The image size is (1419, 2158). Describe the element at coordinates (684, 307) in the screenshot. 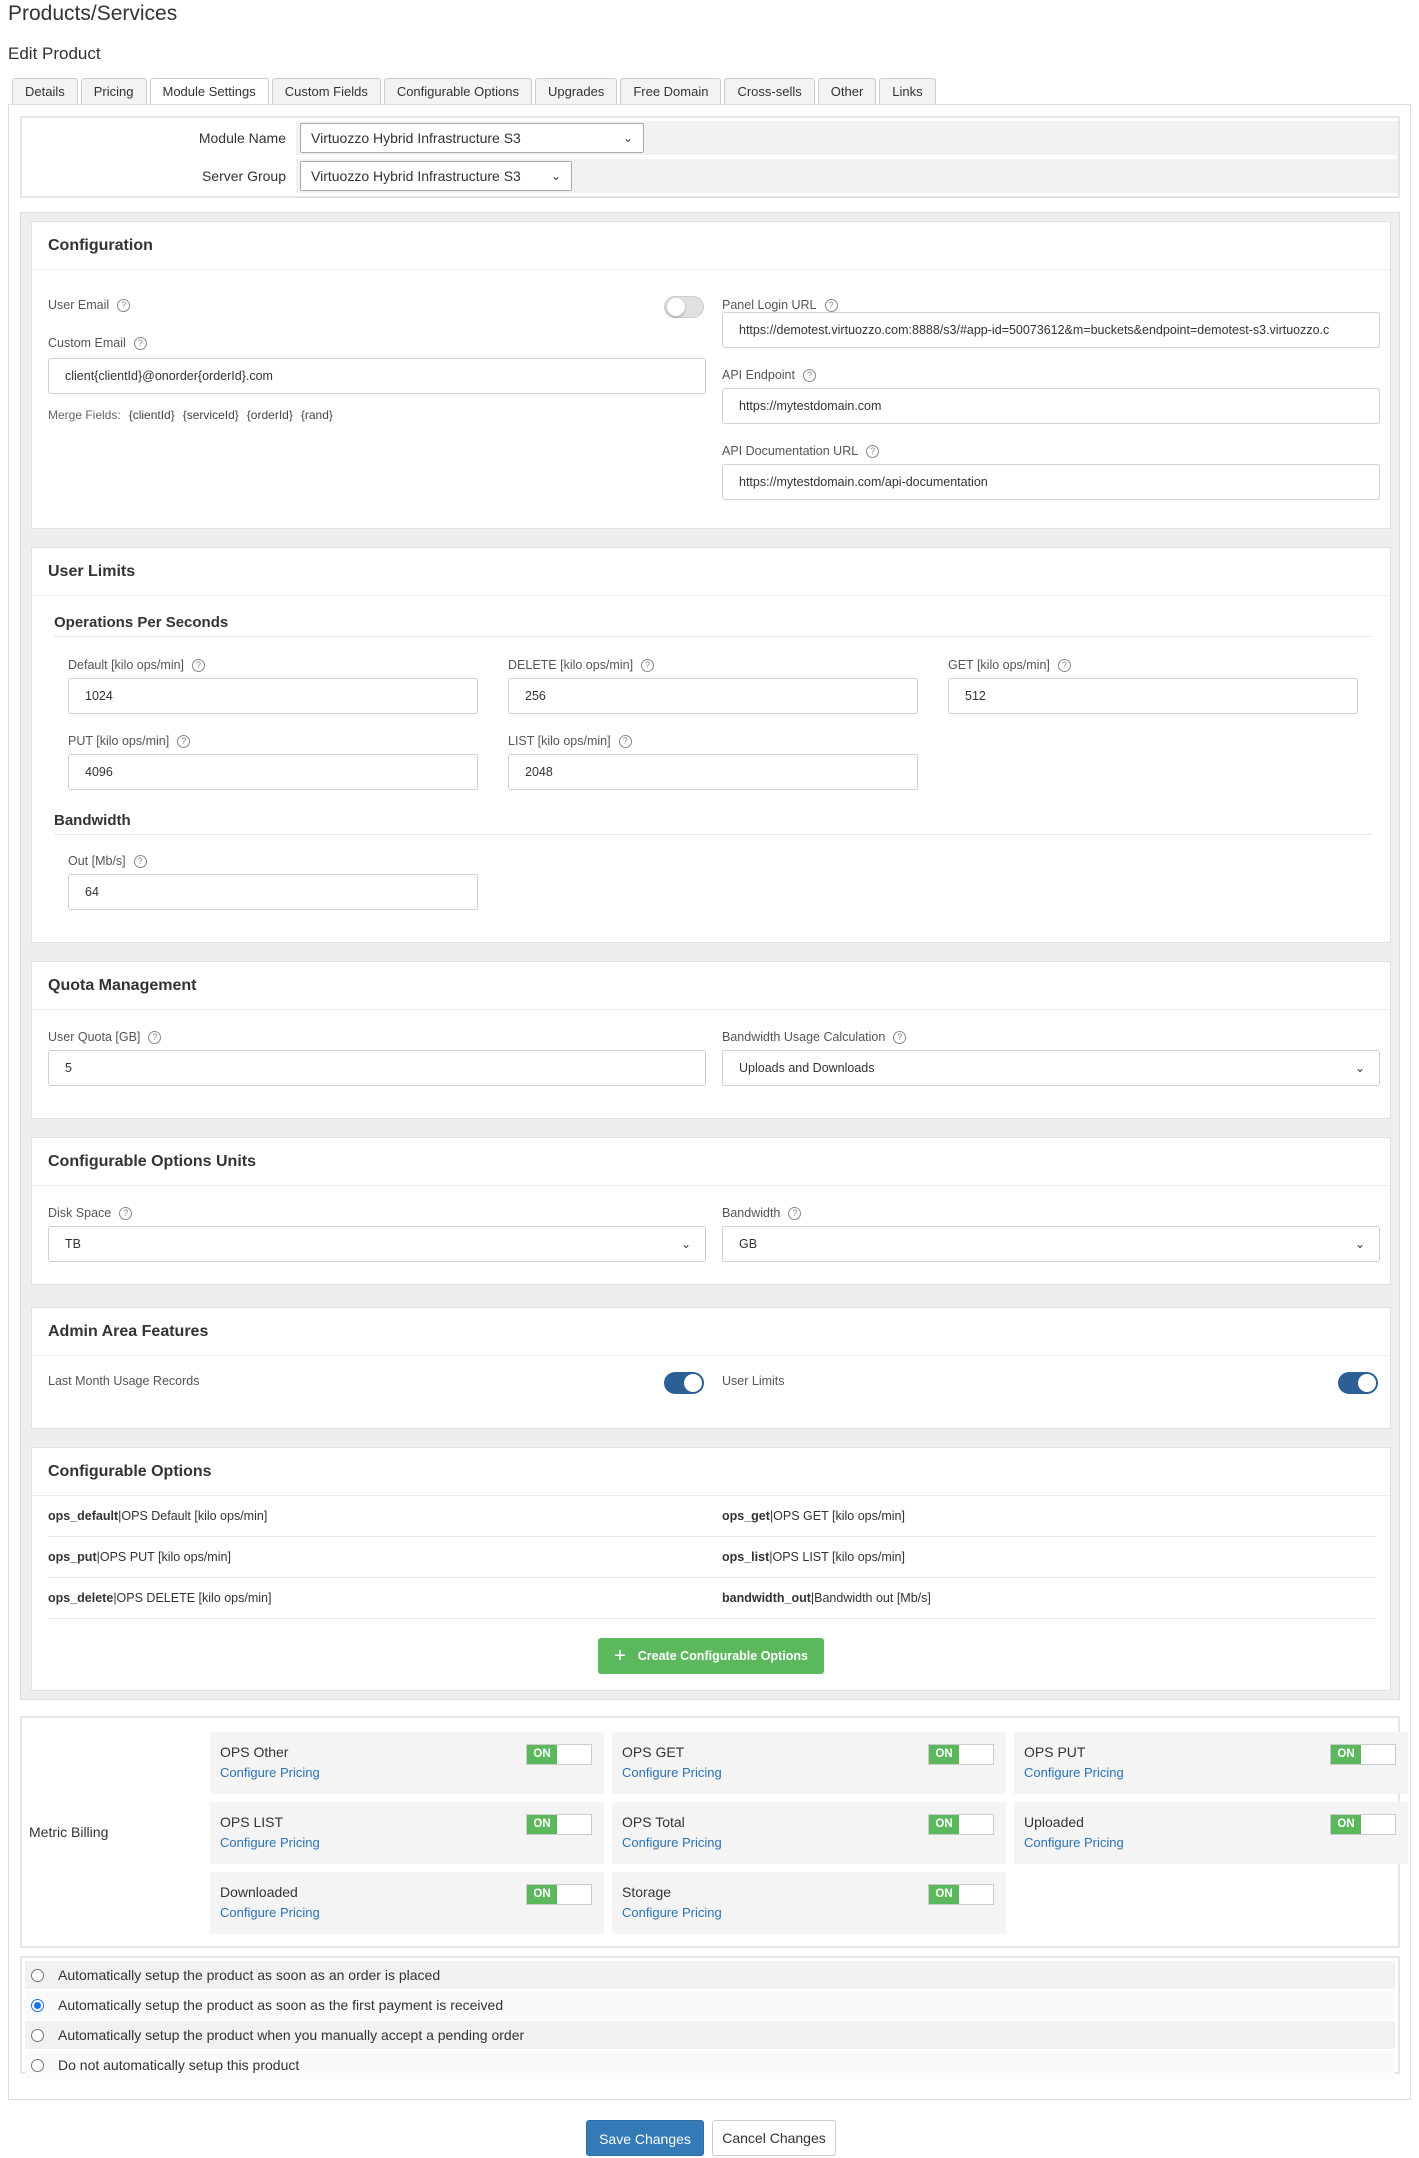

I see `user-email-toggle` at that location.